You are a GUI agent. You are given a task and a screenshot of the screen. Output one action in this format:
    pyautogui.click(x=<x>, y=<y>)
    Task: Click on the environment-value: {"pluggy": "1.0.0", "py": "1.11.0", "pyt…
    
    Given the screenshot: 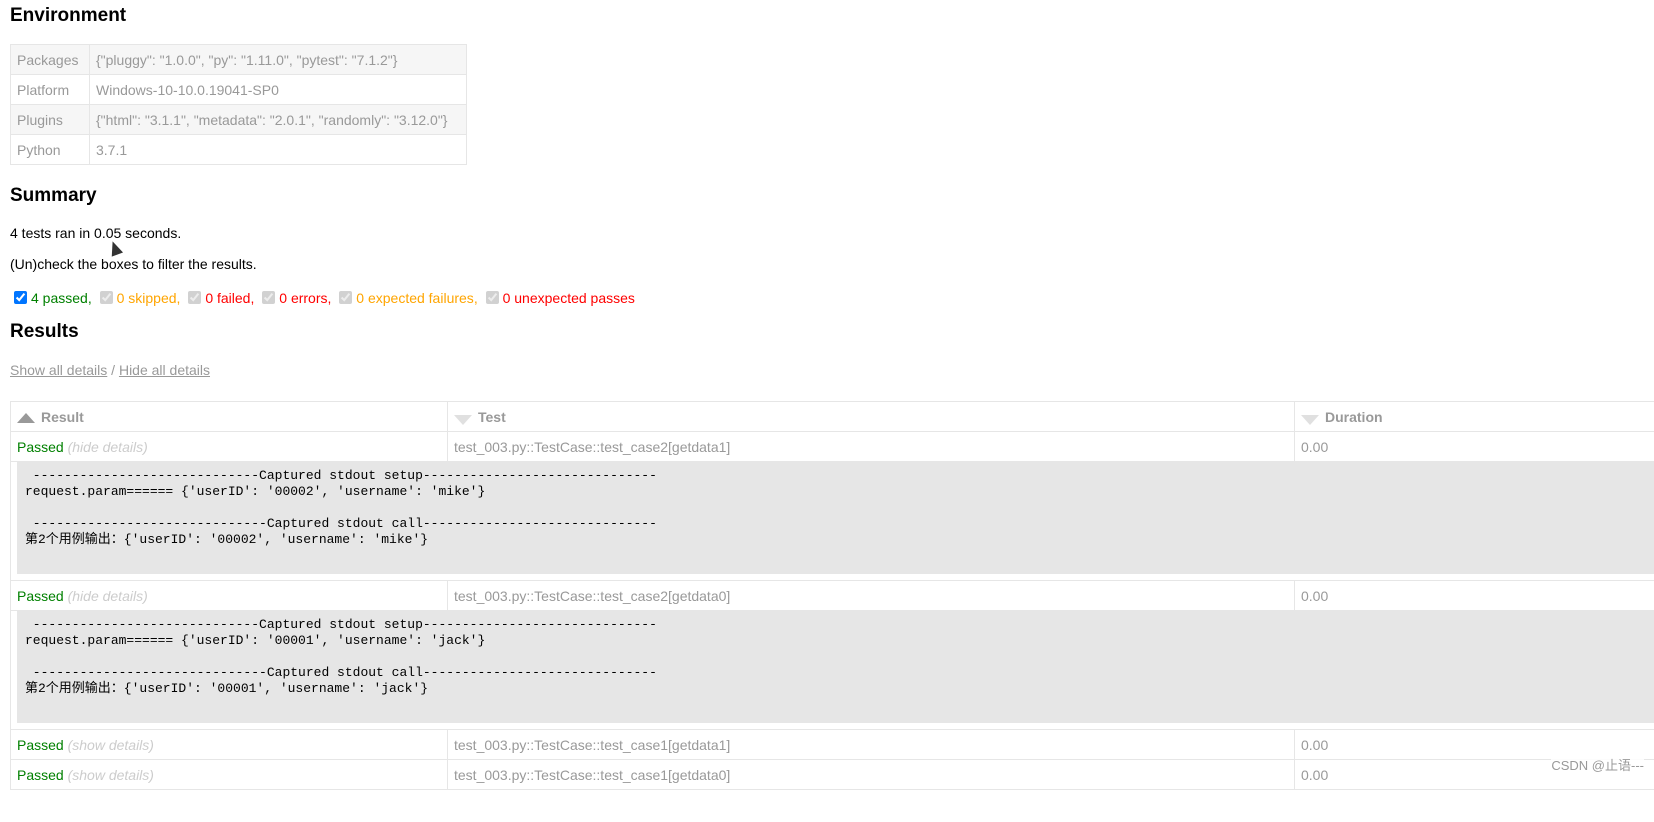 What is the action you would take?
    pyautogui.click(x=278, y=59)
    